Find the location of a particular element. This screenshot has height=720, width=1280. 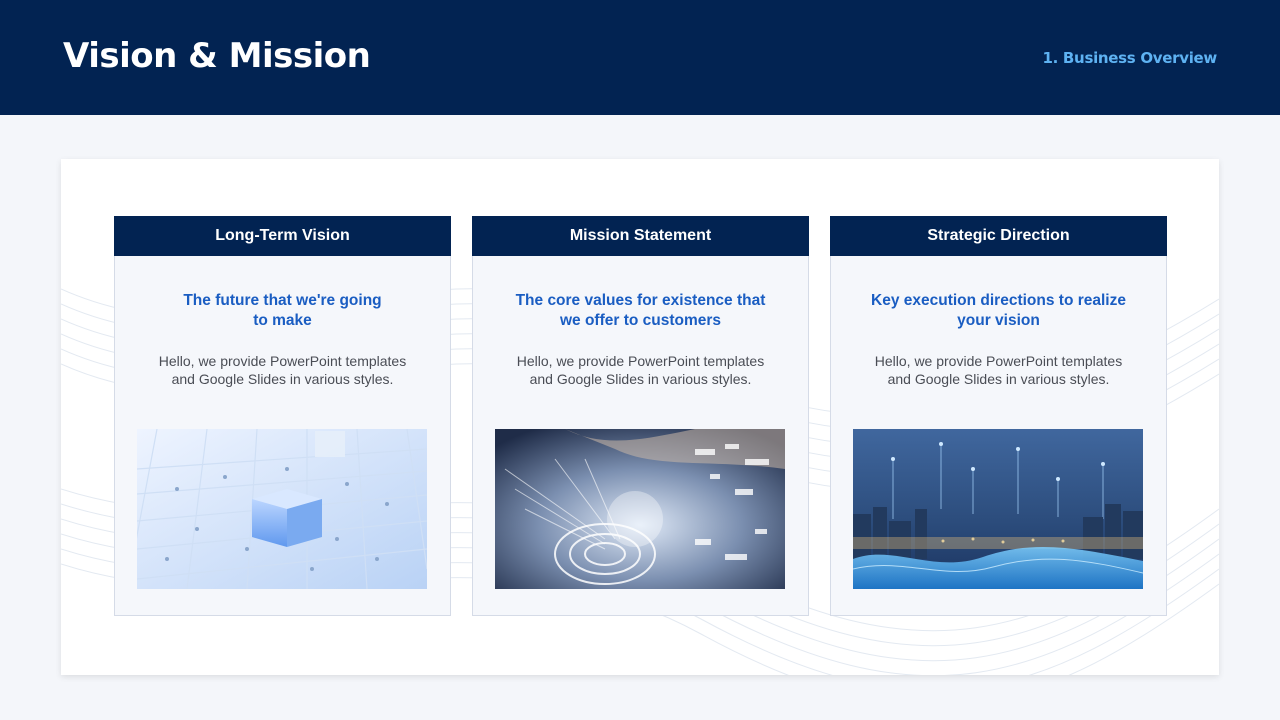

card-title: Strategic Direction is located at coordinates (998, 236).